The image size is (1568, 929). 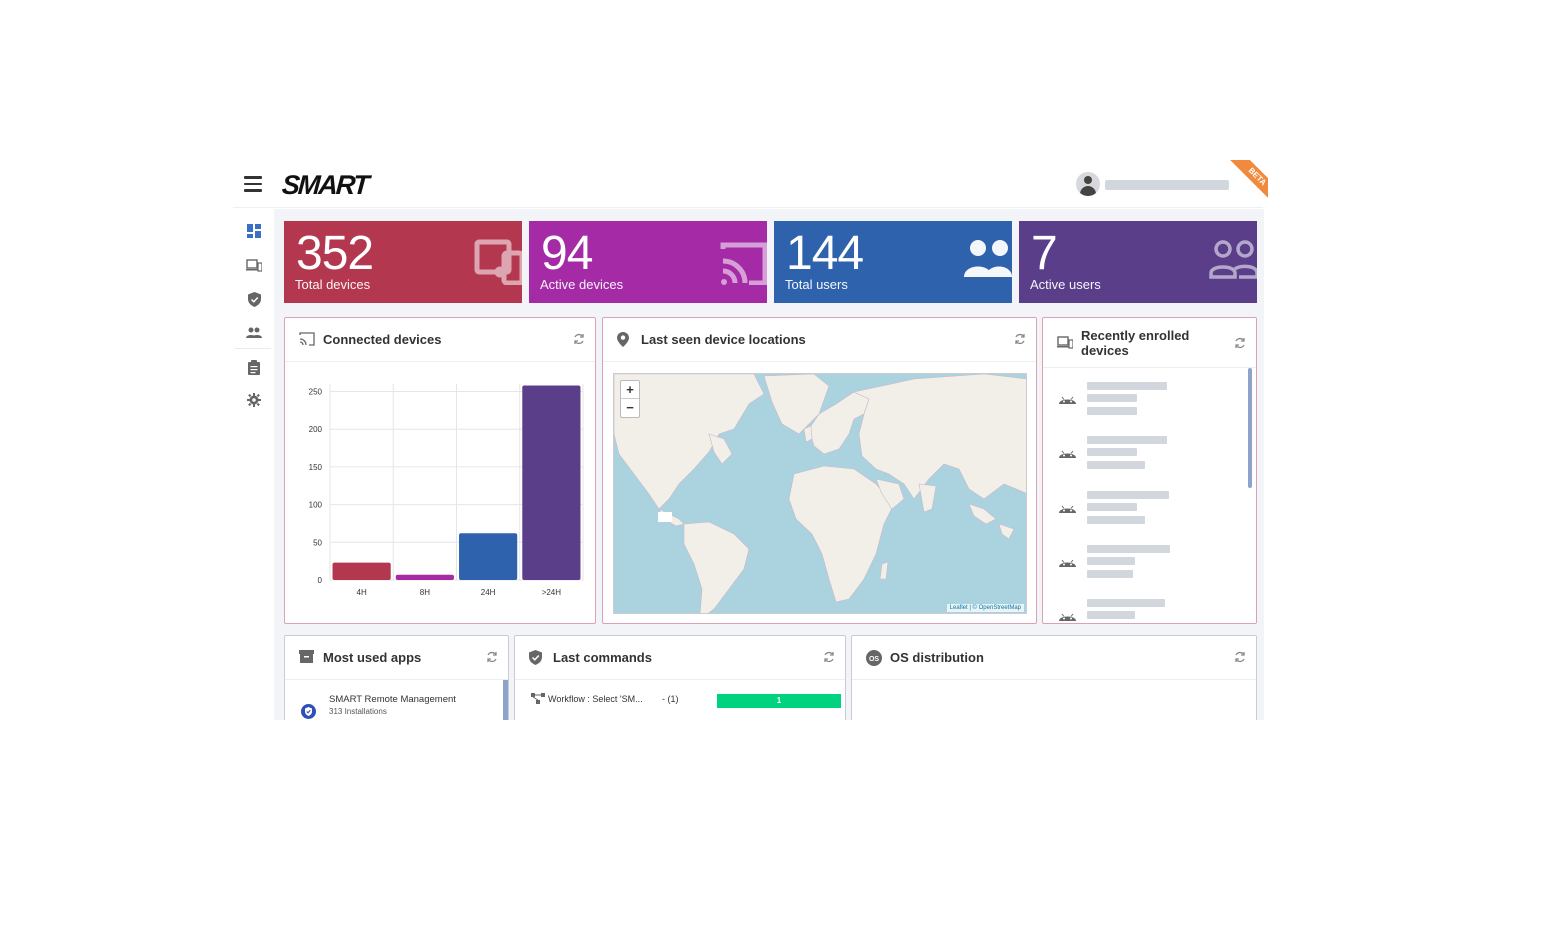 What do you see at coordinates (567, 253) in the screenshot?
I see `active-devices-value: 94` at bounding box center [567, 253].